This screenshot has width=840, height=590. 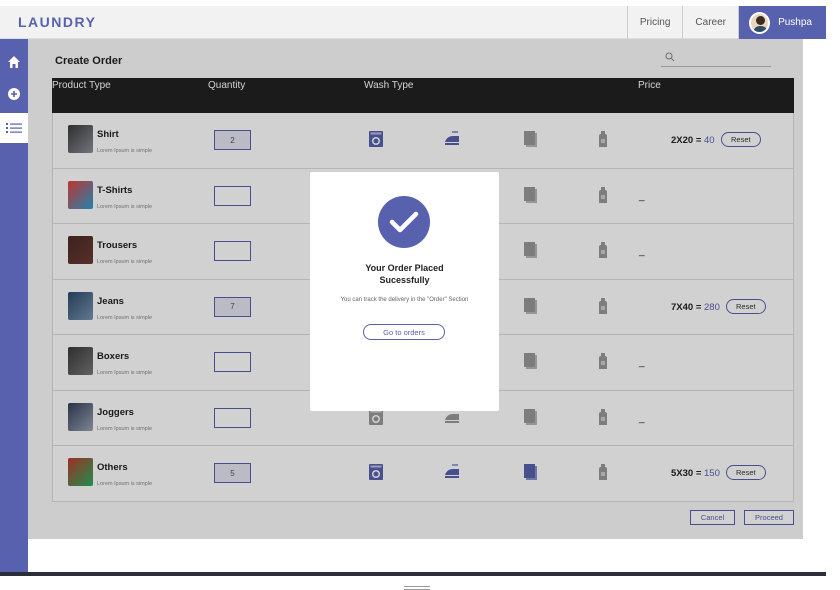 I want to click on drag-handle-icon, so click(x=417, y=588).